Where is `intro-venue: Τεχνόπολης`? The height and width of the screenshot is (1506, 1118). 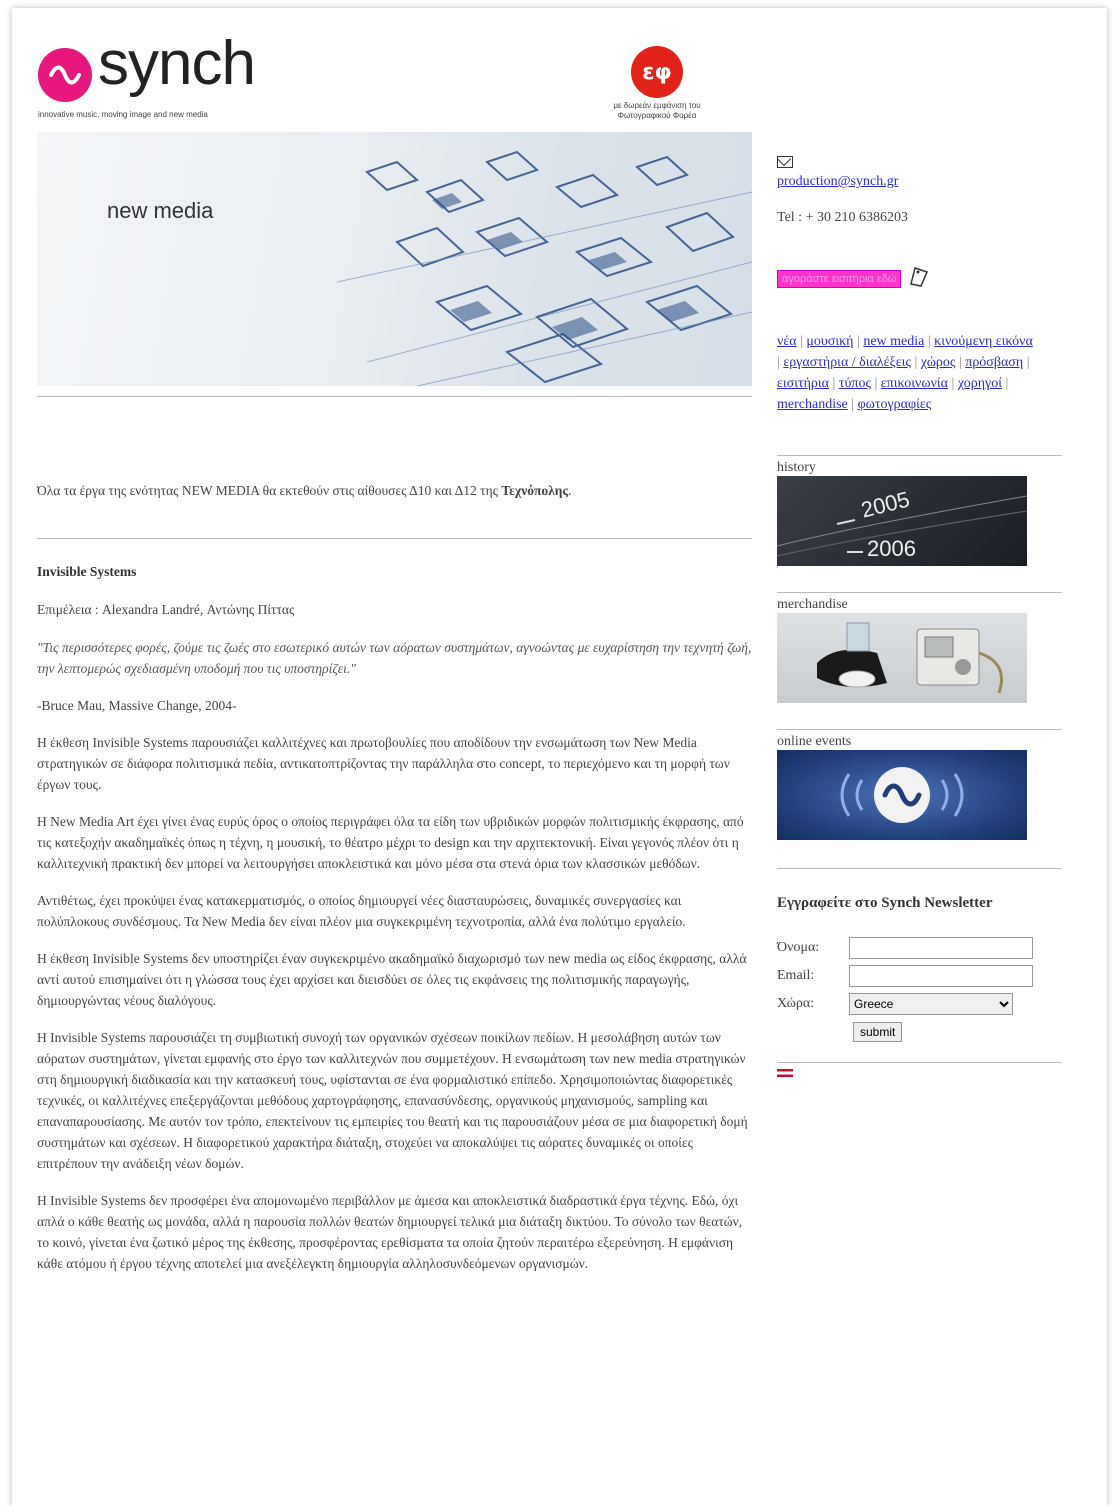
intro-venue: Τεχνόπολης is located at coordinates (535, 490).